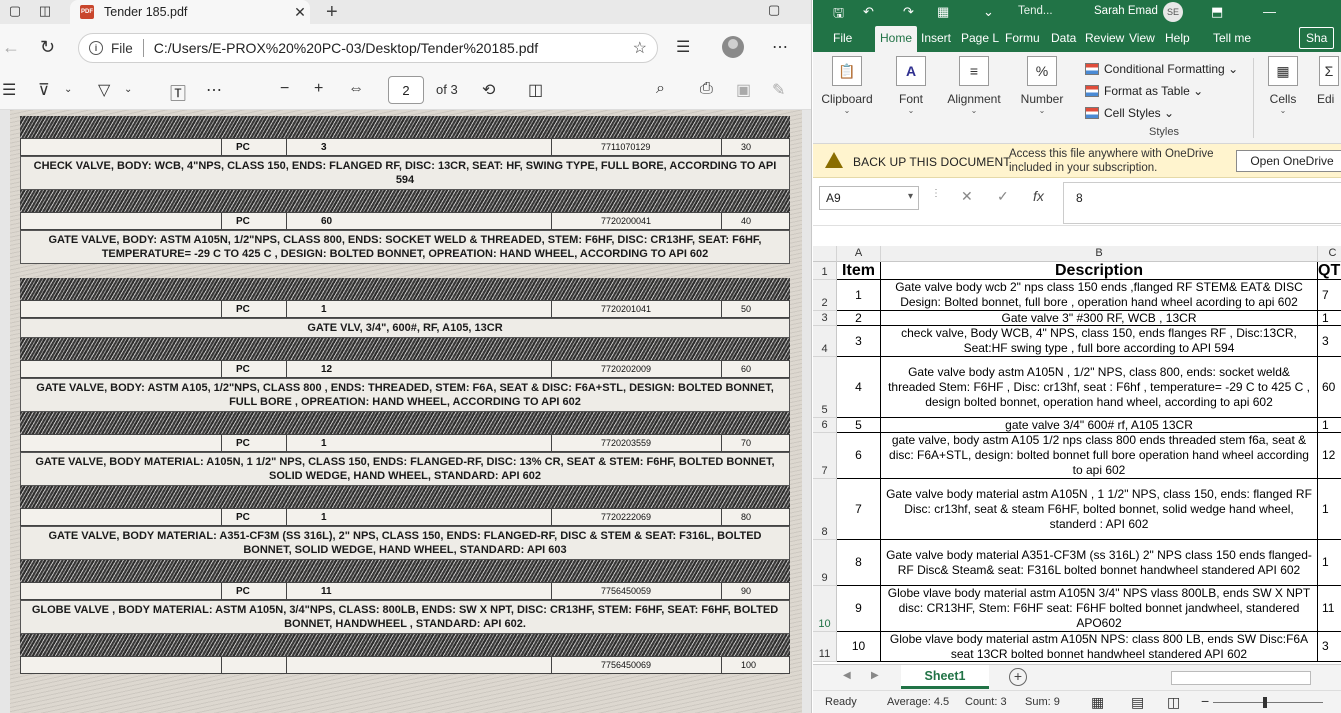 Image resolution: width=1341 pixels, height=713 pixels. What do you see at coordinates (778, 90) in the screenshot?
I see `save-as-icon: ✎` at bounding box center [778, 90].